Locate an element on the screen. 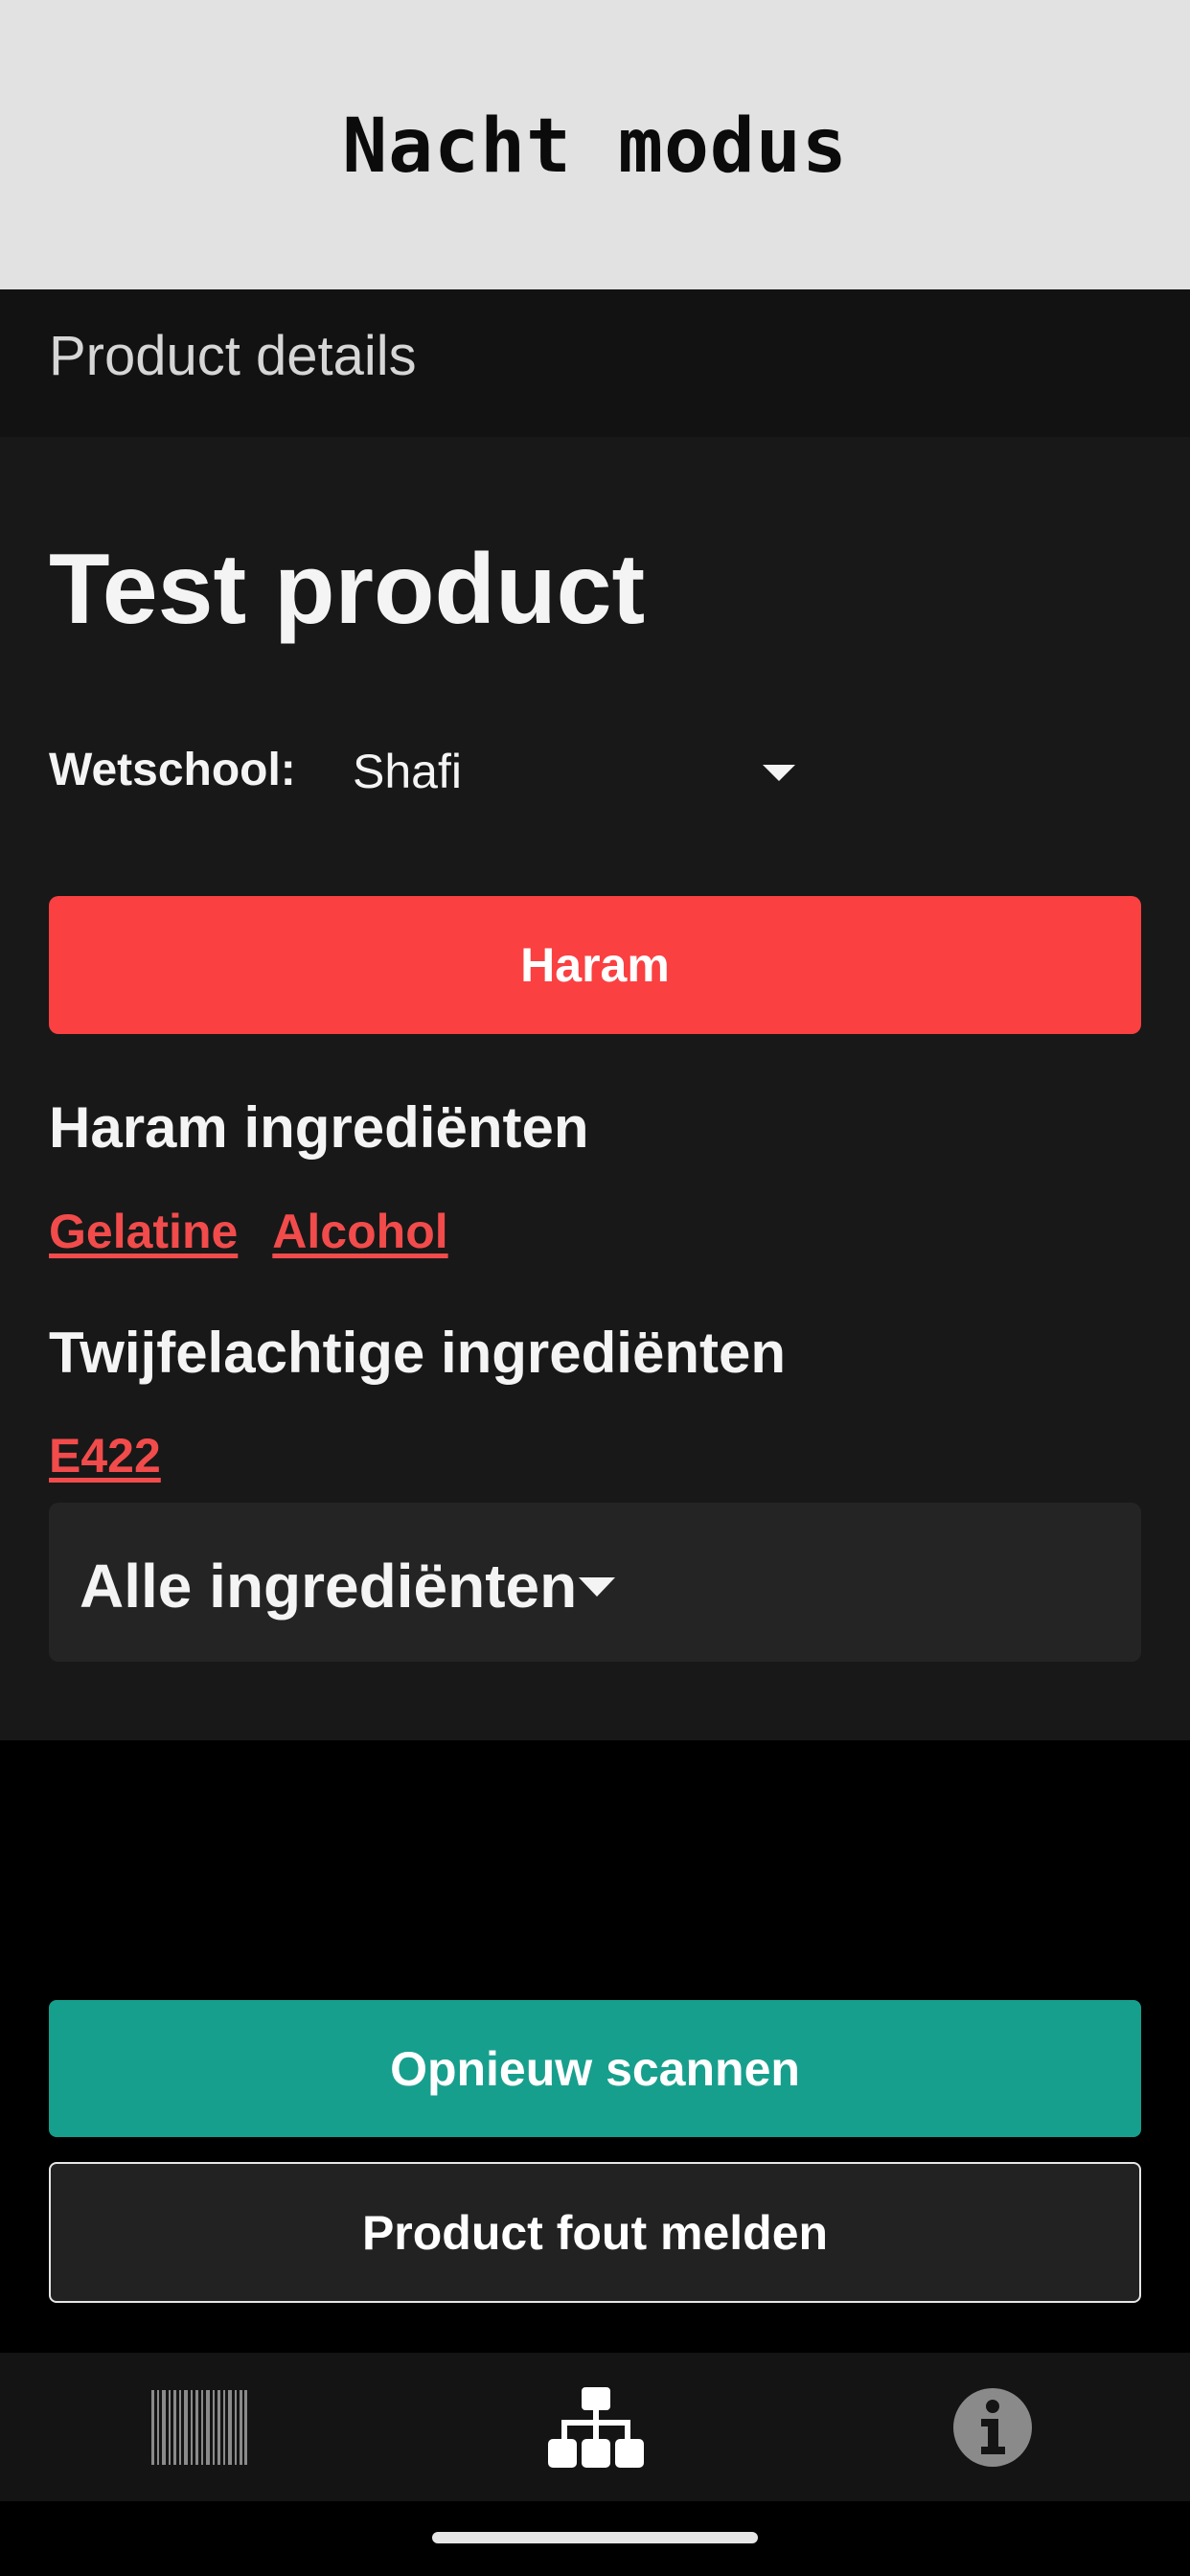 This screenshot has width=1190, height=2576. night-mode-banner: Nacht modus is located at coordinates (595, 144).